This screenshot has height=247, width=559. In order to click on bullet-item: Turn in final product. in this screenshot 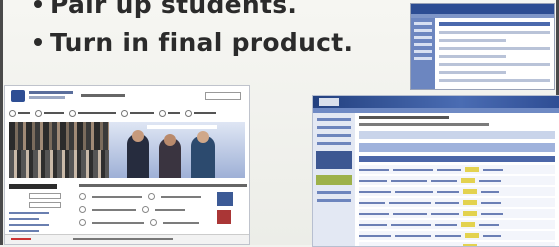, I will do `click(193, 43)`.